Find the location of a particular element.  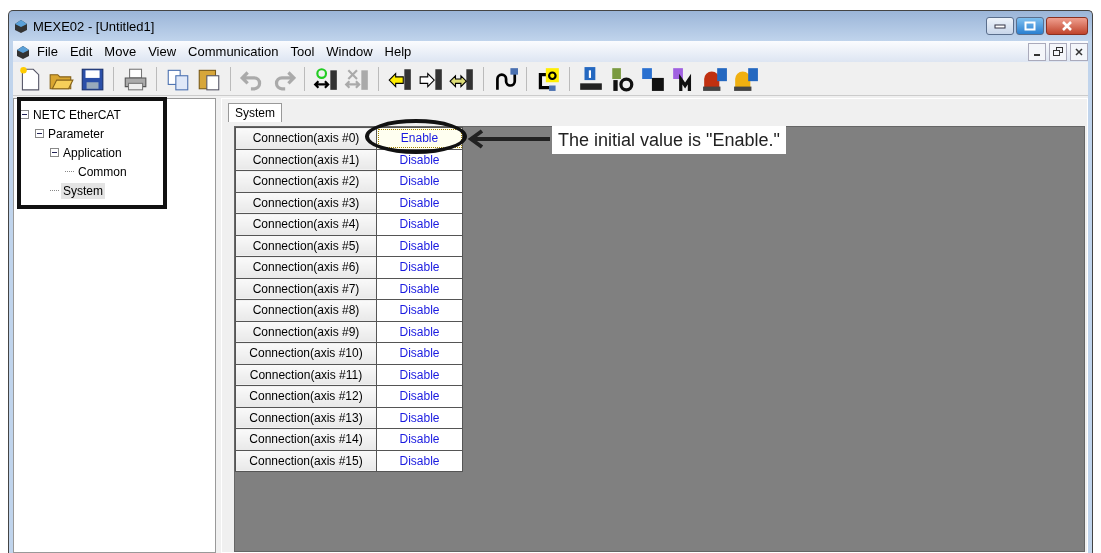

maximize-button is located at coordinates (1030, 26).